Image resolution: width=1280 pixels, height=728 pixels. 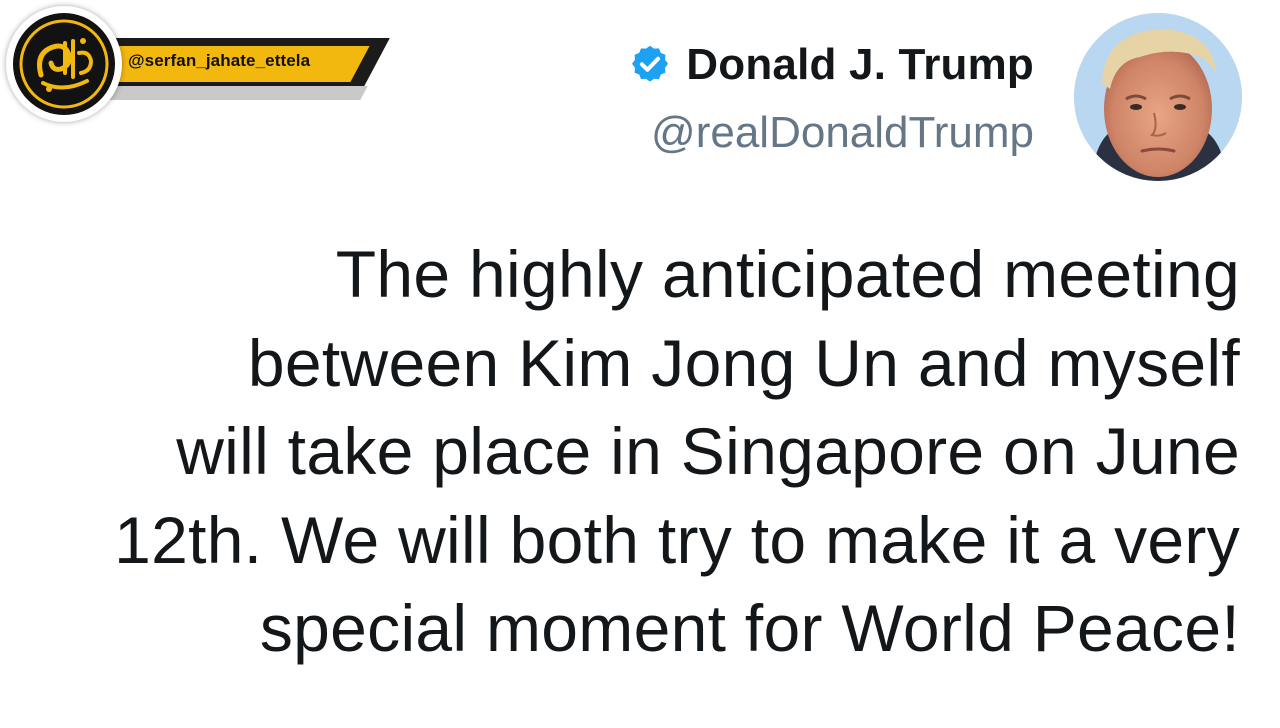 What do you see at coordinates (677, 539) in the screenshot?
I see `tweet-text-line: 12th. We will both try to make it a very` at bounding box center [677, 539].